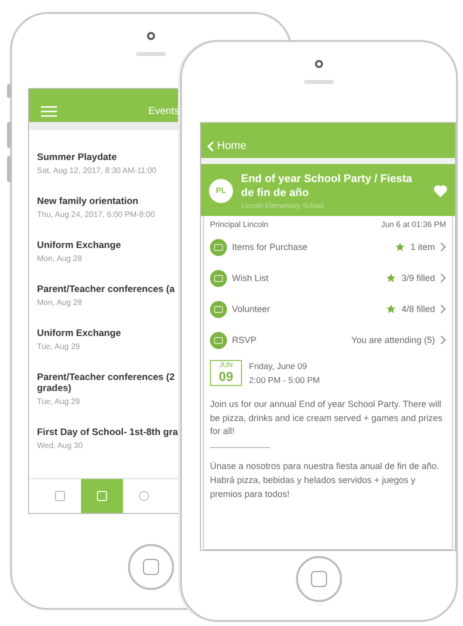  What do you see at coordinates (221, 190) in the screenshot?
I see `avatar: PL` at bounding box center [221, 190].